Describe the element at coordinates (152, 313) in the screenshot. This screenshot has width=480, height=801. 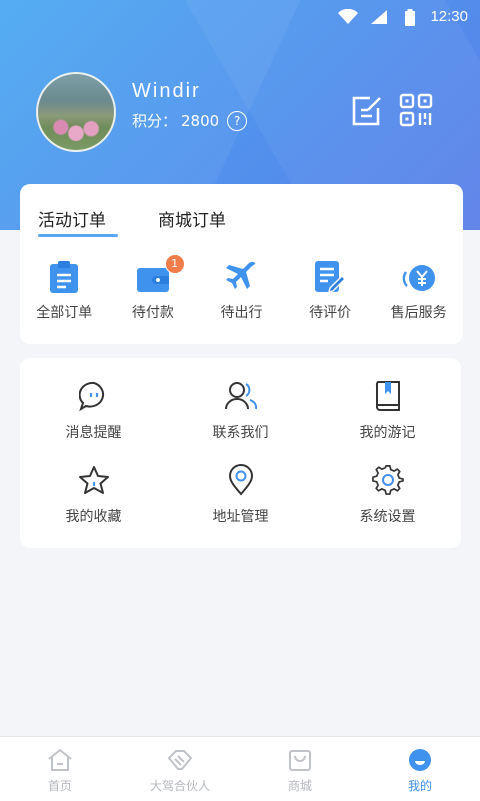
I see `order-item-label: 待付款` at that location.